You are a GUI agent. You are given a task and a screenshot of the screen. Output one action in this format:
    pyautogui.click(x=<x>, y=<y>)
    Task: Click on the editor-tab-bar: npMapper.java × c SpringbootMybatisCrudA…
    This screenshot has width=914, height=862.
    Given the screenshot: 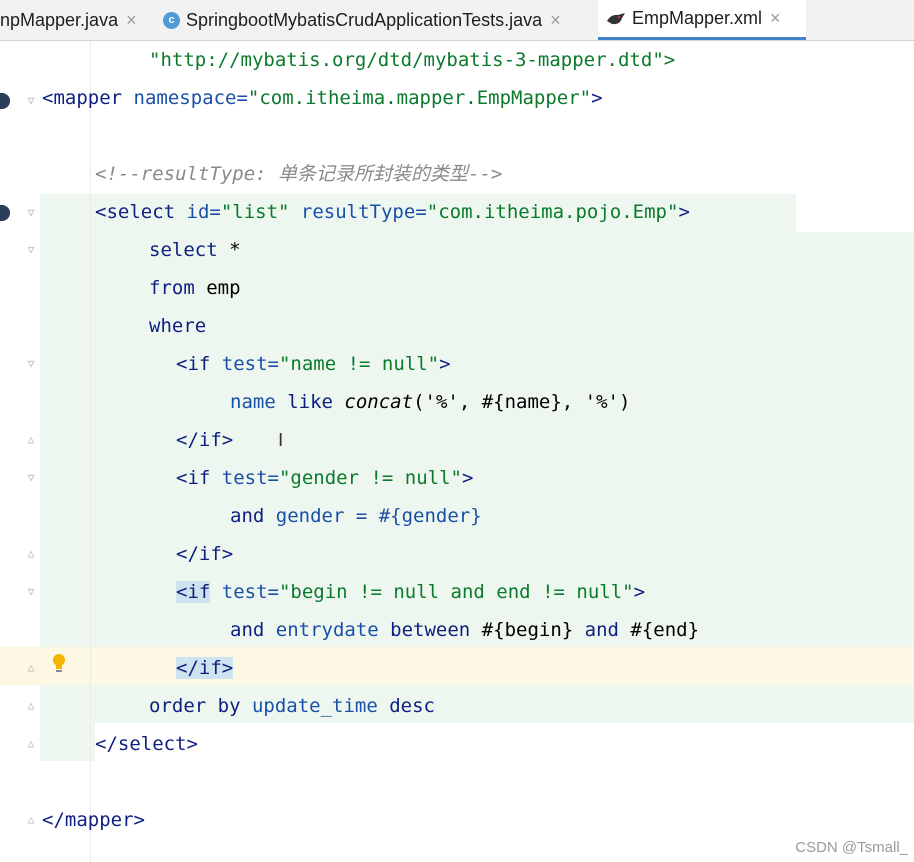 What is the action you would take?
    pyautogui.click(x=457, y=20)
    